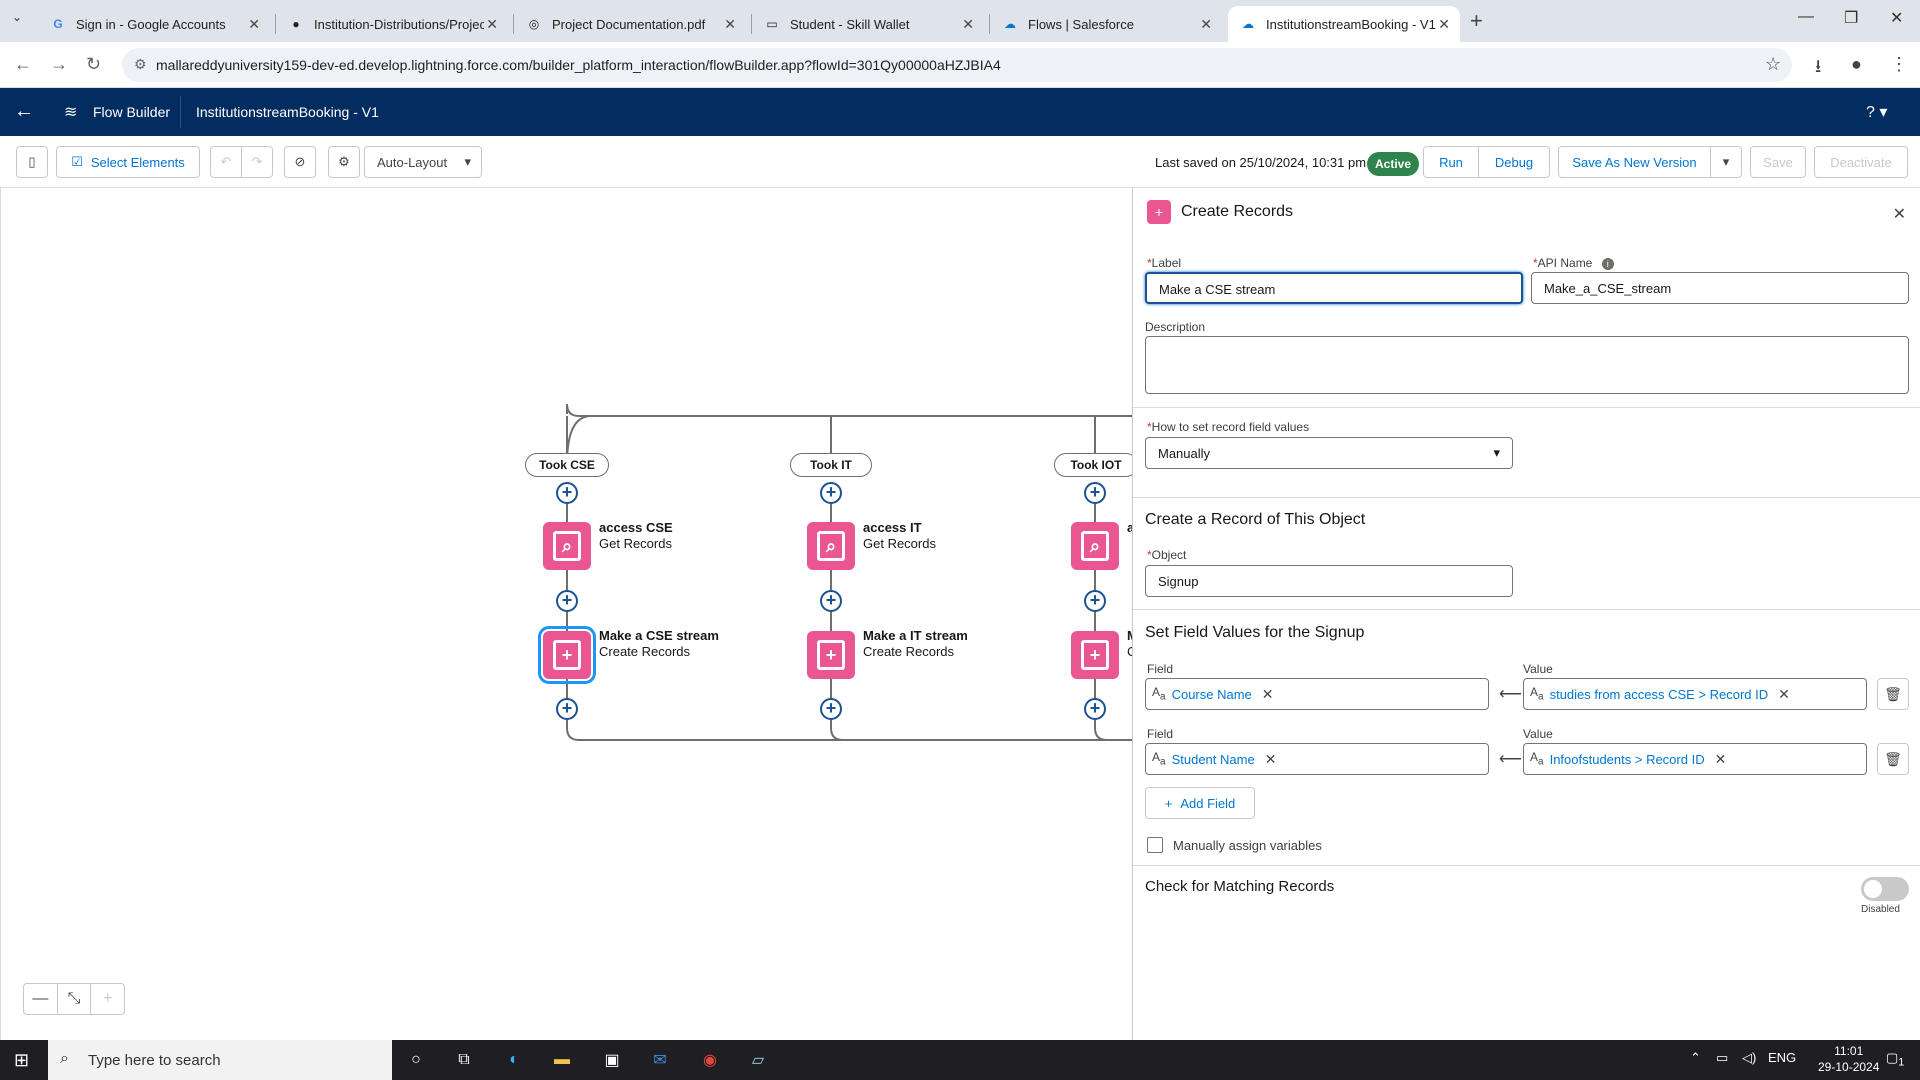  What do you see at coordinates (758, 1060) in the screenshot?
I see `notepad-icon: ▱` at bounding box center [758, 1060].